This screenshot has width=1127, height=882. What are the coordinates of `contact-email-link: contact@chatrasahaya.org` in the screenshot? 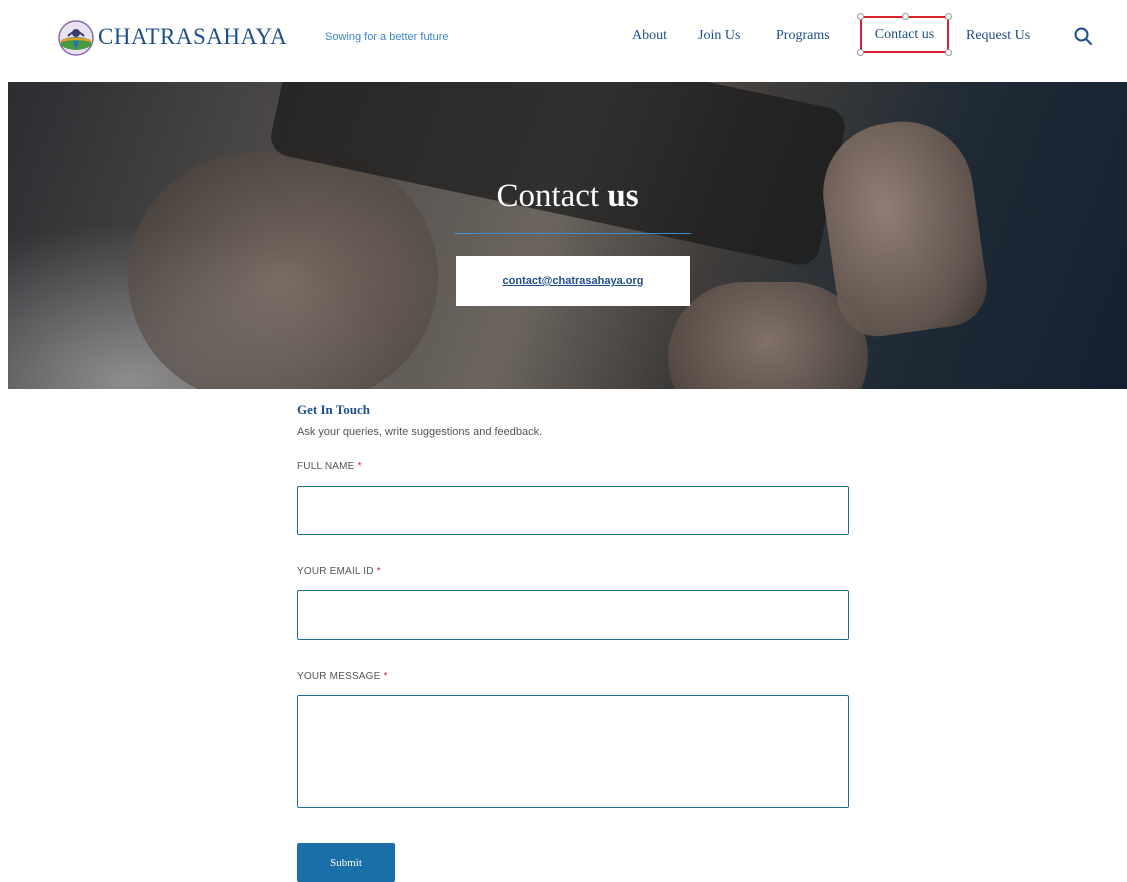 It's located at (573, 281).